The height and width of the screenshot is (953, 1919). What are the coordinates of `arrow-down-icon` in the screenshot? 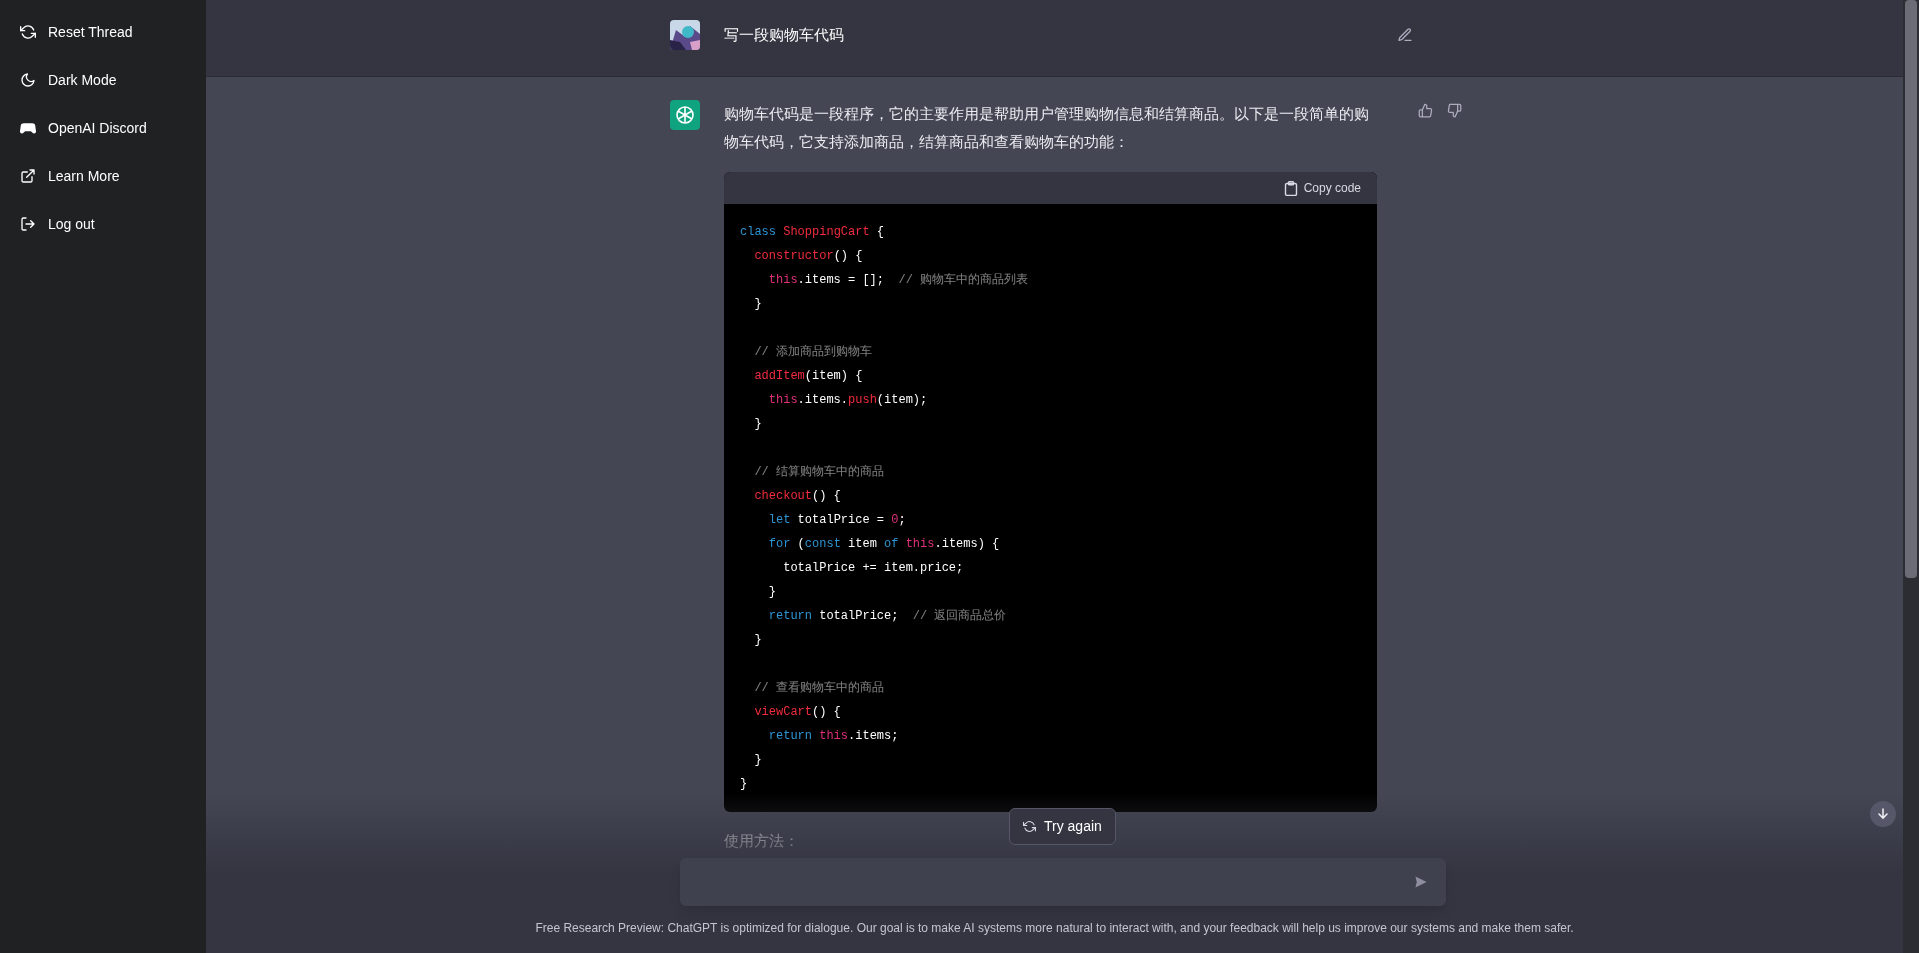 It's located at (1883, 814).